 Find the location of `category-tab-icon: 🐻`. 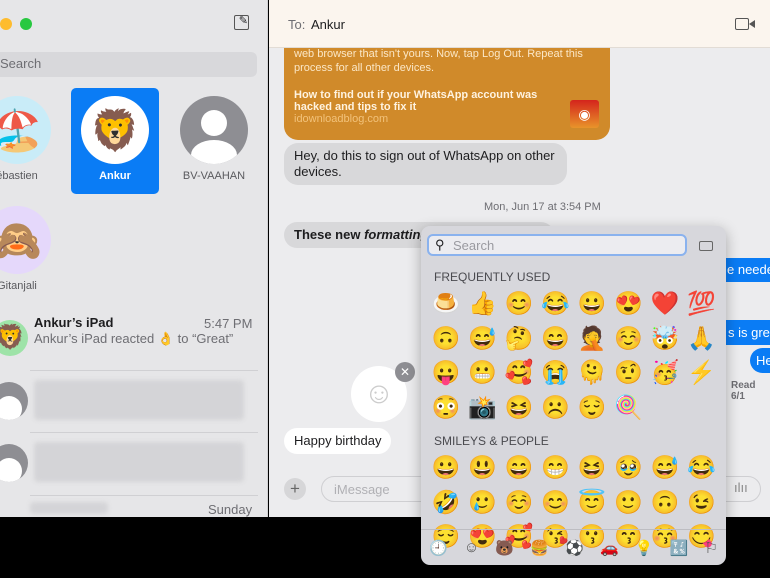

category-tab-icon: 🐻 is located at coordinates (504, 548).